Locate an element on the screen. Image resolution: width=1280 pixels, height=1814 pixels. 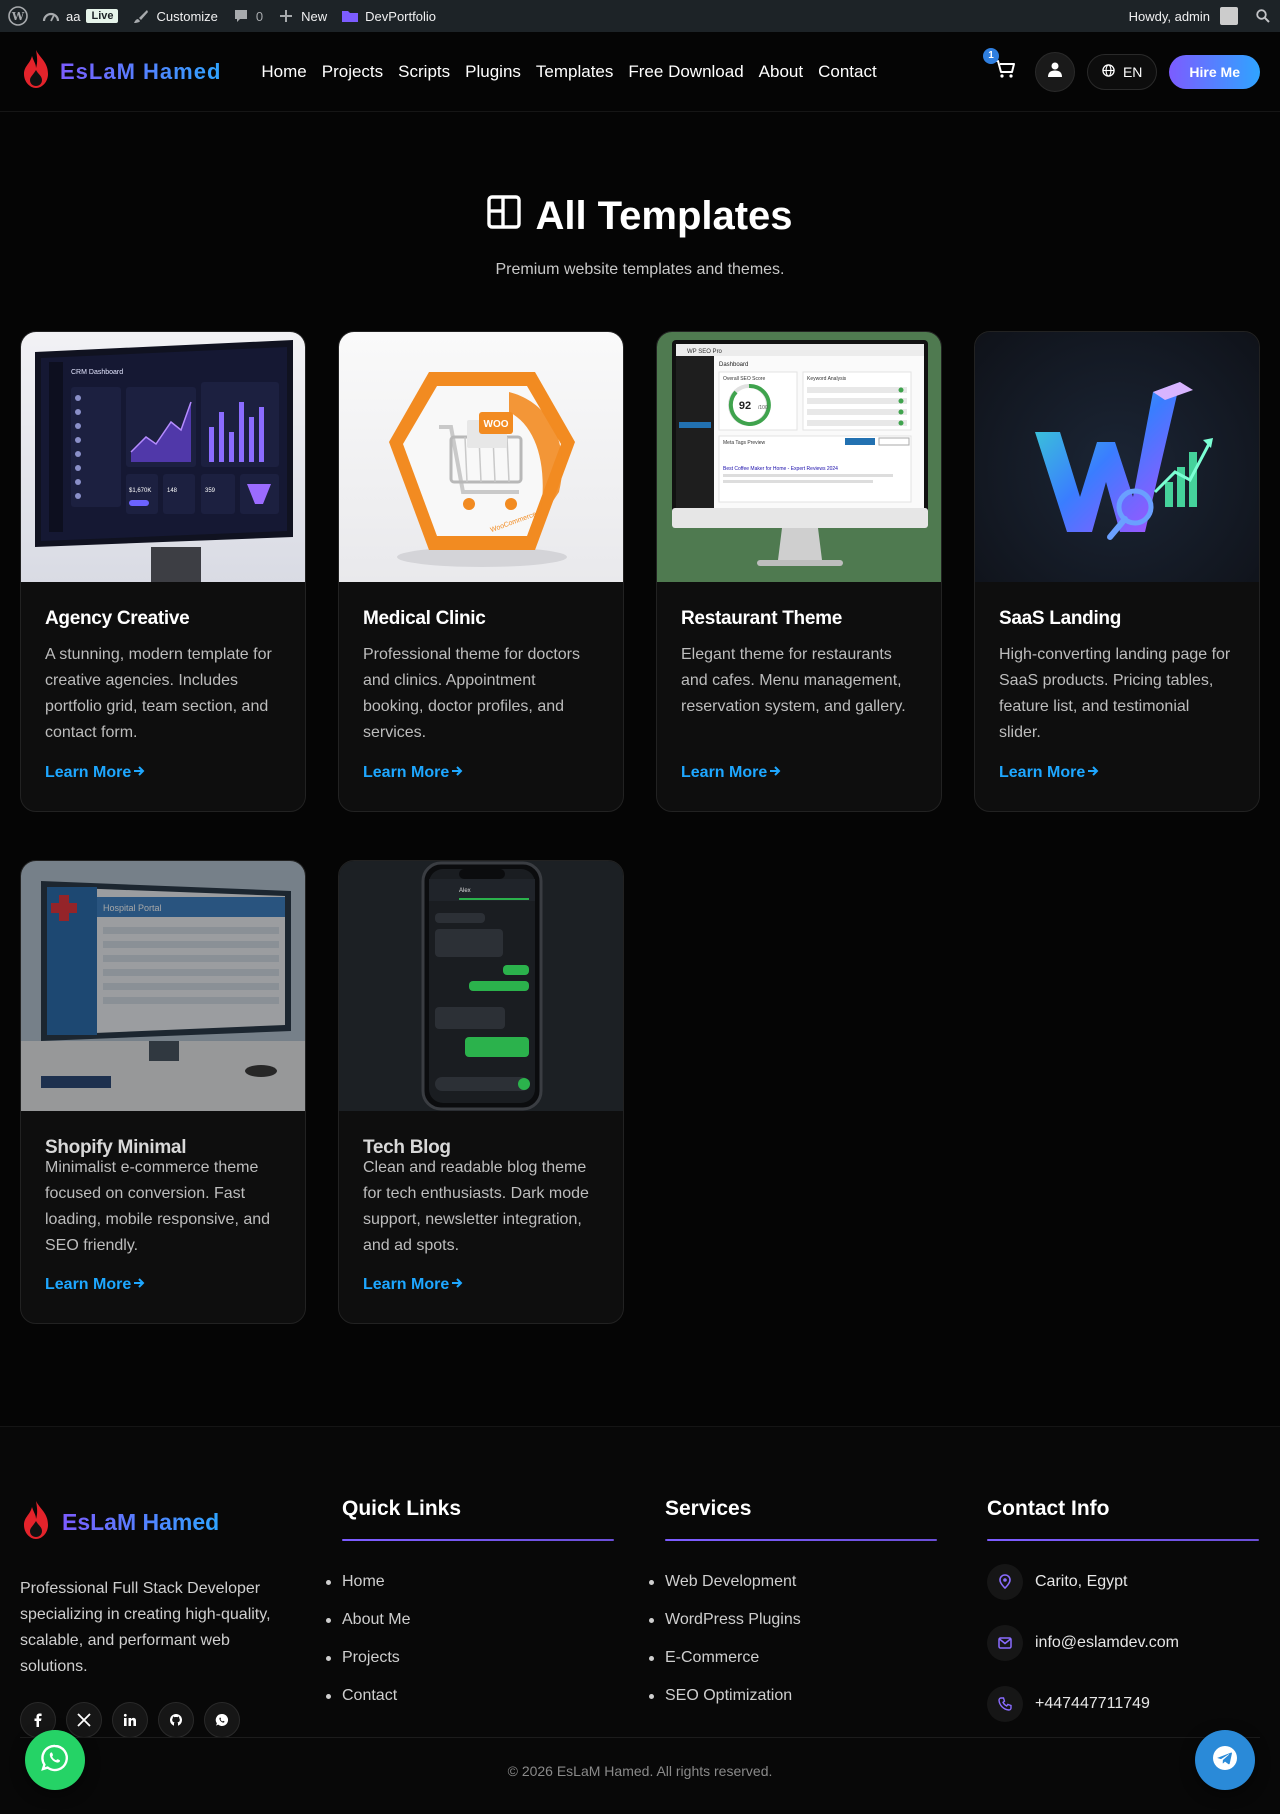
card-title: Restaurant Theme is located at coordinates (799, 619).